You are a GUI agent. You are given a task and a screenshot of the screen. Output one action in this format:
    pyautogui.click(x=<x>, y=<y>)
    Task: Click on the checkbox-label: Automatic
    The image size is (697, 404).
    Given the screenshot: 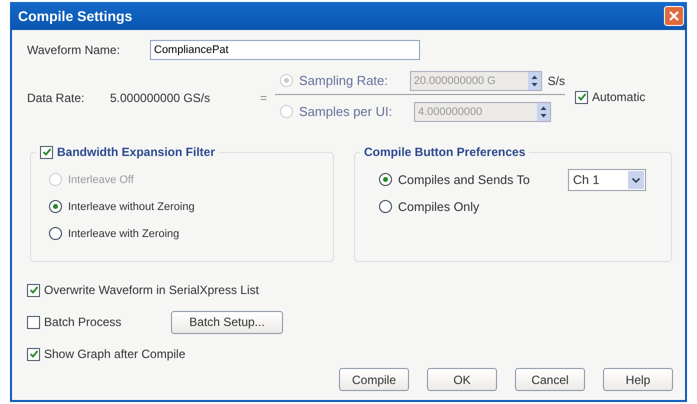 What is the action you would take?
    pyautogui.click(x=619, y=97)
    